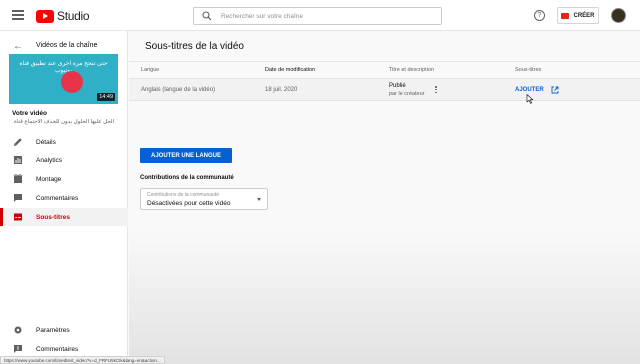 This screenshot has width=640, height=364. Describe the element at coordinates (49, 179) in the screenshot. I see `sidebar-item-label: Montage` at that location.